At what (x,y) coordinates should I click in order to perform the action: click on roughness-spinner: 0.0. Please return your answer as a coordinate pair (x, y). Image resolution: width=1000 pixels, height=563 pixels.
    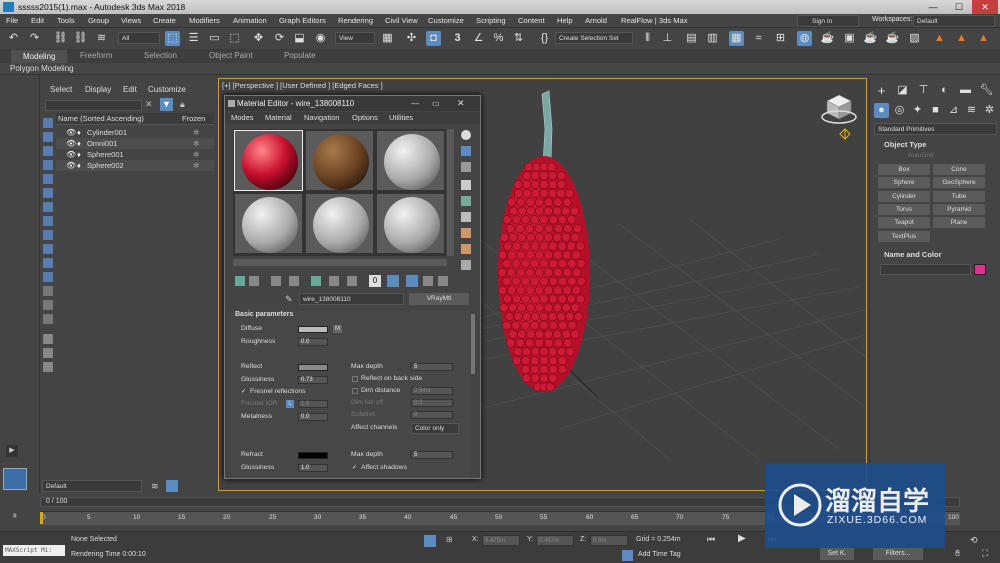
    Looking at the image, I should click on (313, 342).